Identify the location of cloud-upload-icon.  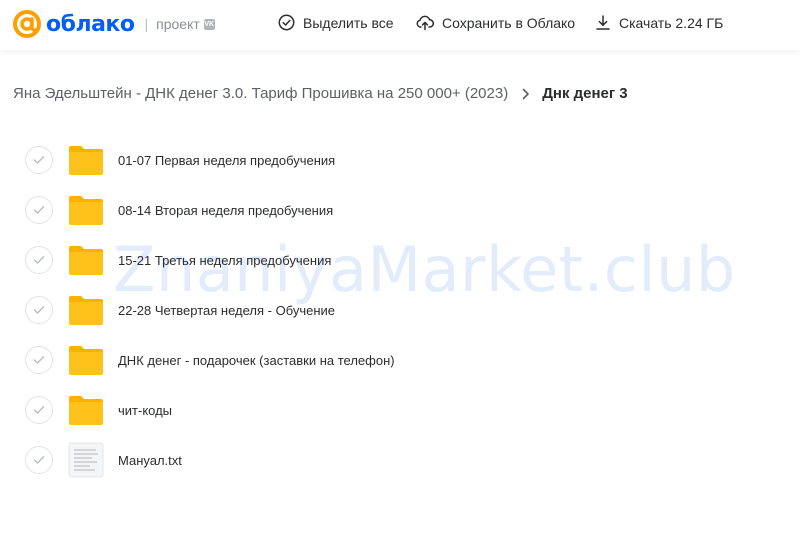
(425, 23).